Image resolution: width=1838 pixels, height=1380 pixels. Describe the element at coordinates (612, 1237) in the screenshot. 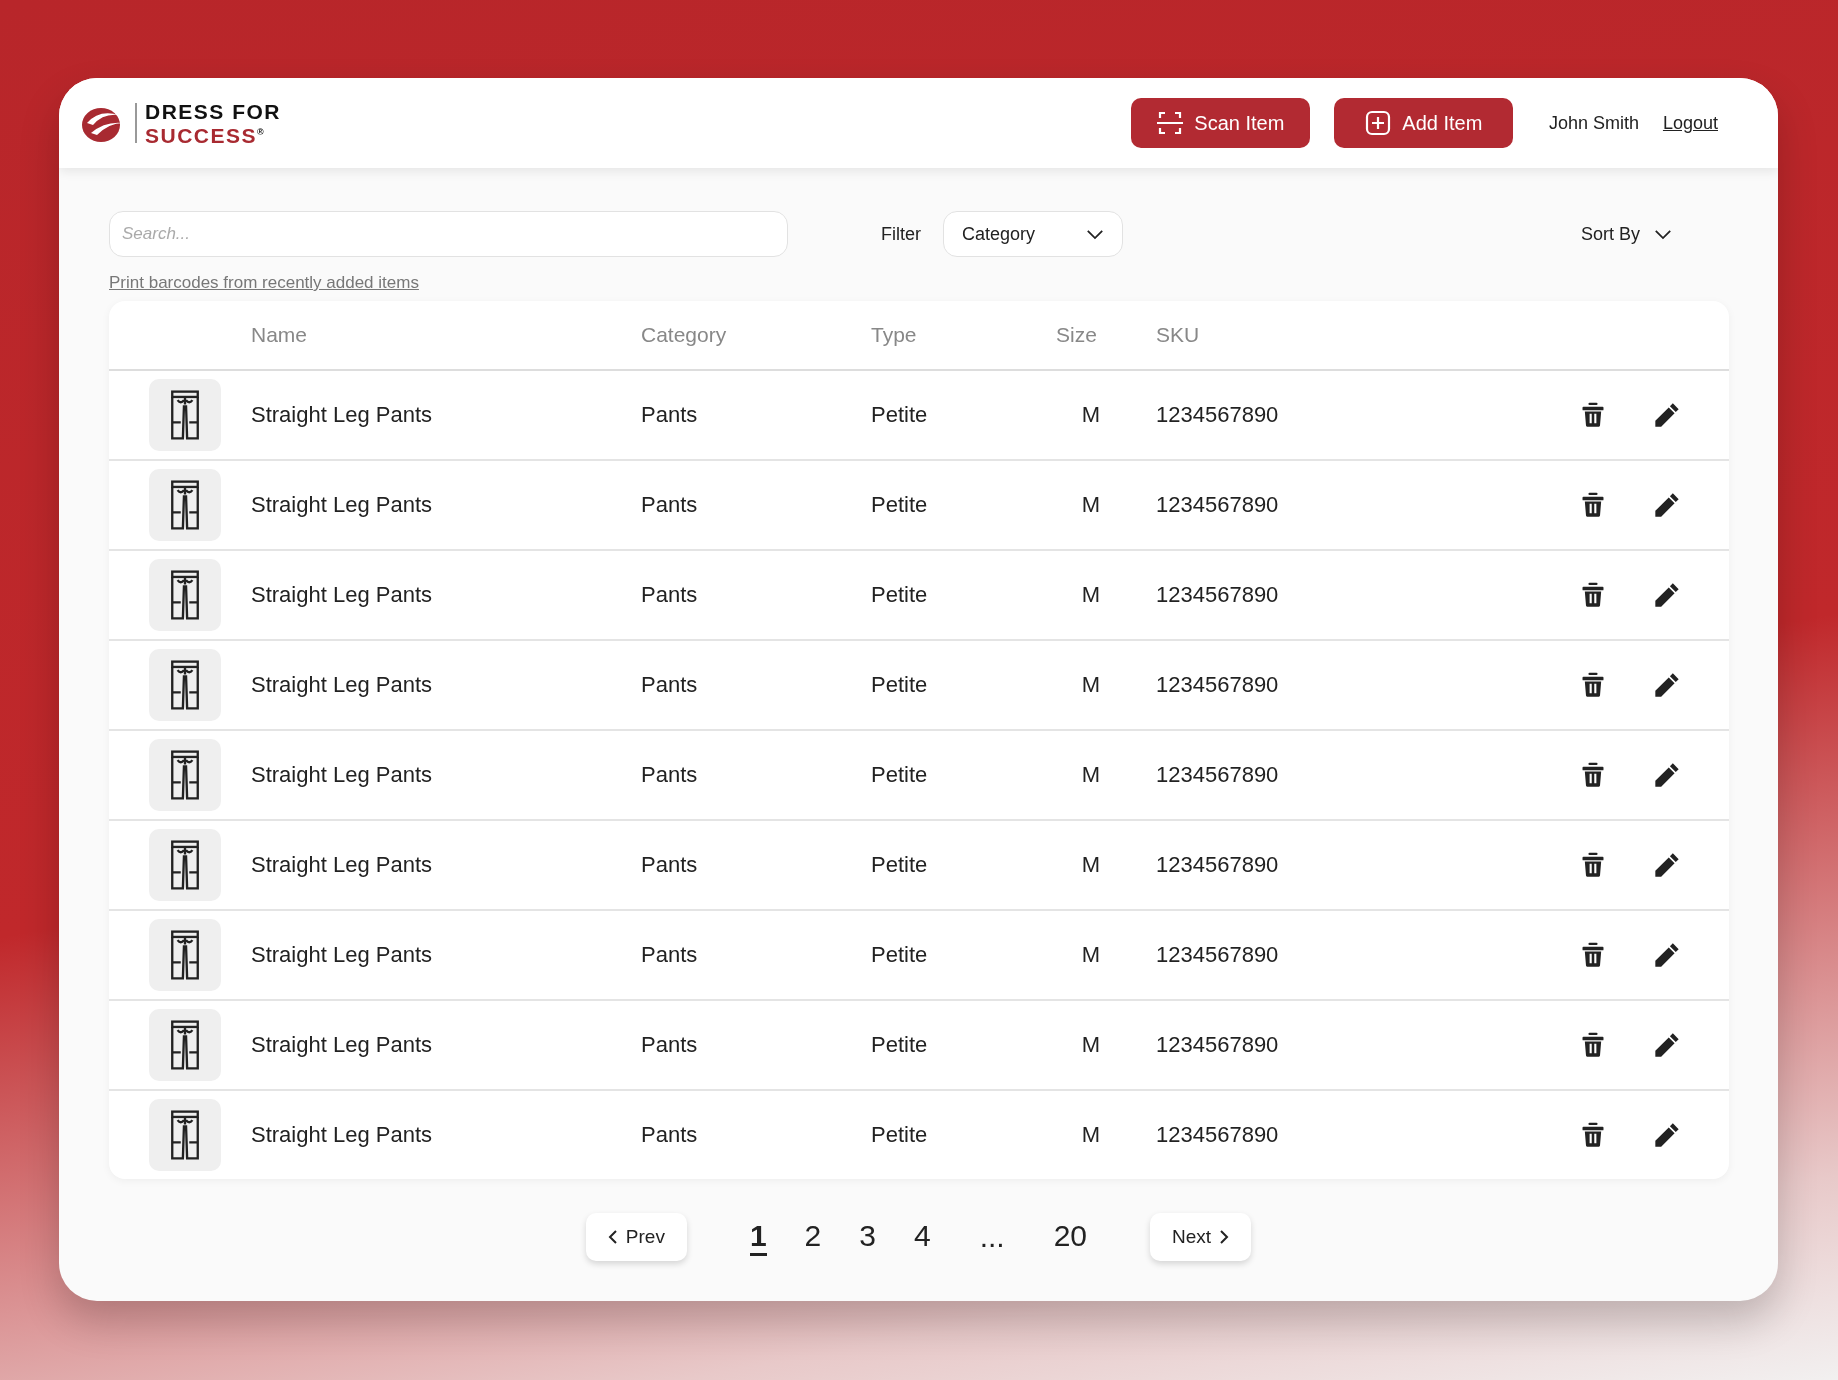

I see `chevron-left-icon` at that location.